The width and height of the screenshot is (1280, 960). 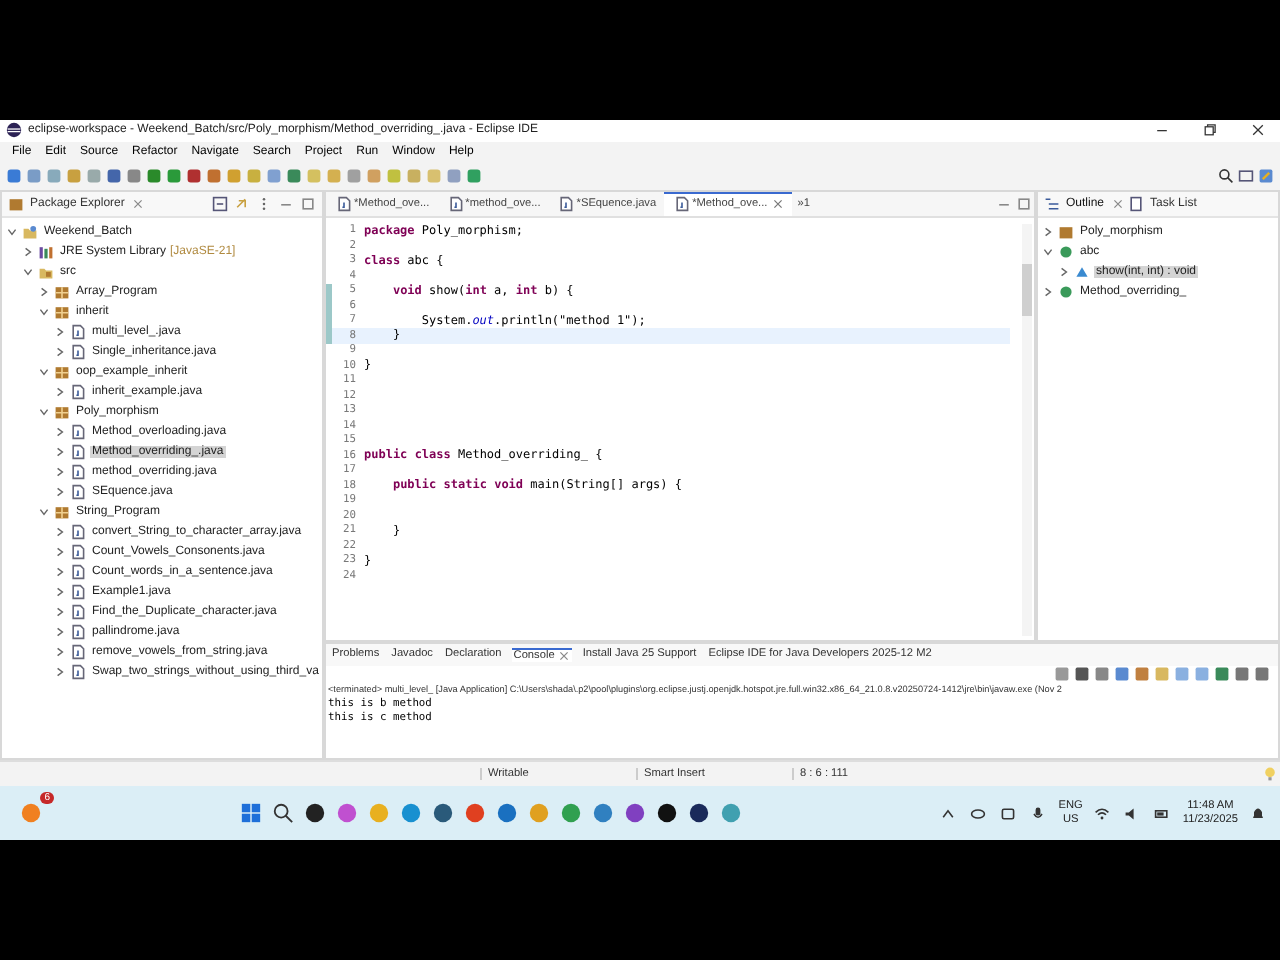 What do you see at coordinates (1258, 813) in the screenshot?
I see `notification-bell-icon` at bounding box center [1258, 813].